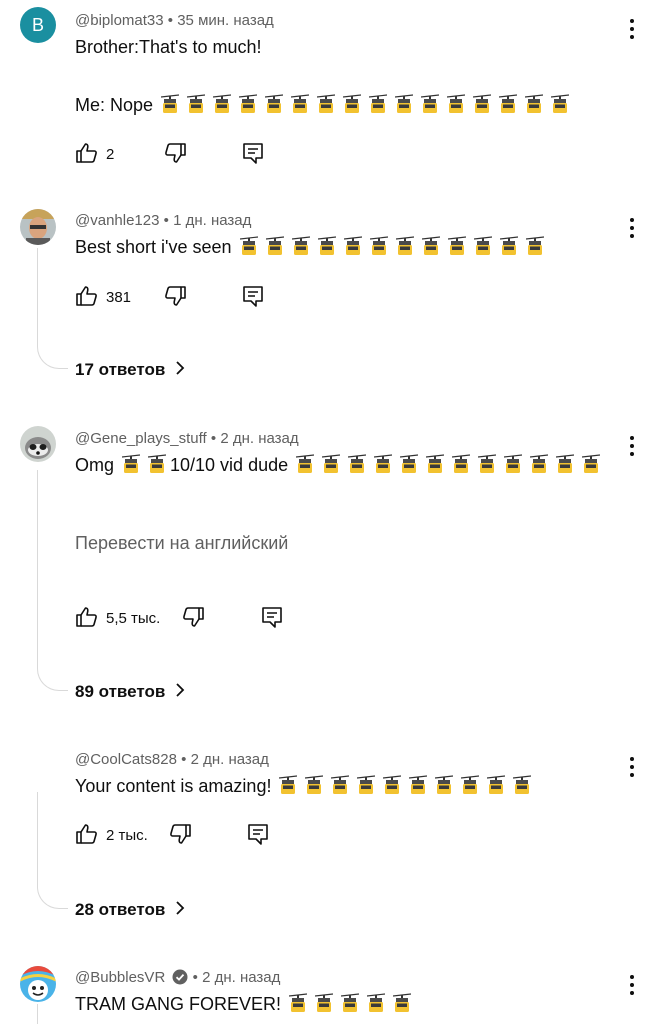 The image size is (653, 1024). What do you see at coordinates (241, 977) in the screenshot?
I see `comment-time: 2 дн. назад` at bounding box center [241, 977].